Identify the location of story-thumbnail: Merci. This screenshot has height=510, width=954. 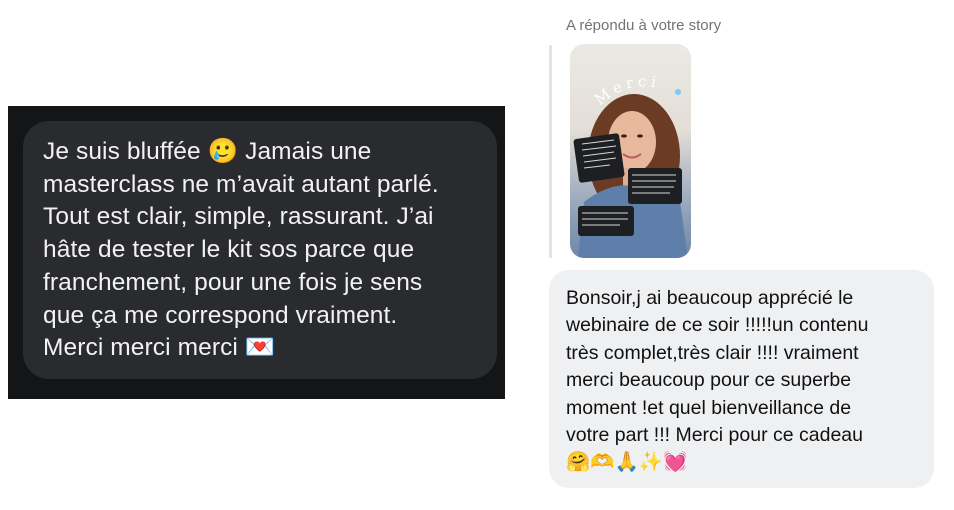
(630, 151).